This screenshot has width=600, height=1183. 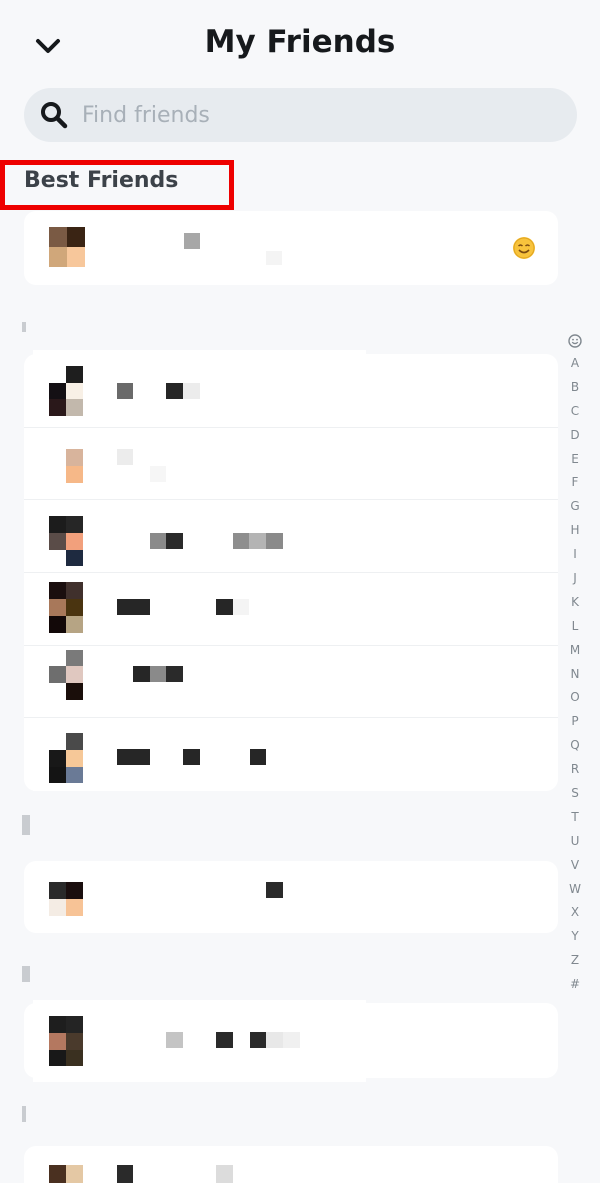 What do you see at coordinates (575, 460) in the screenshot?
I see `alpha-index-letter: E` at bounding box center [575, 460].